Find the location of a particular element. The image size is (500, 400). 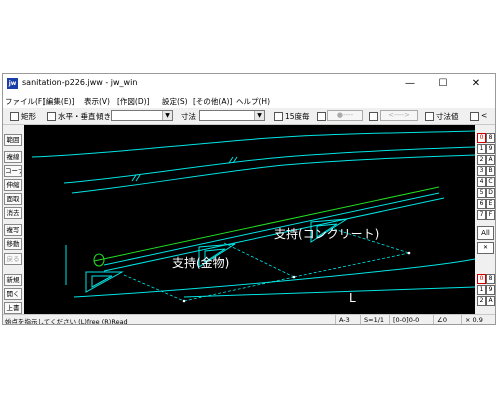

layer-x-button: ✕ is located at coordinates (485, 248).